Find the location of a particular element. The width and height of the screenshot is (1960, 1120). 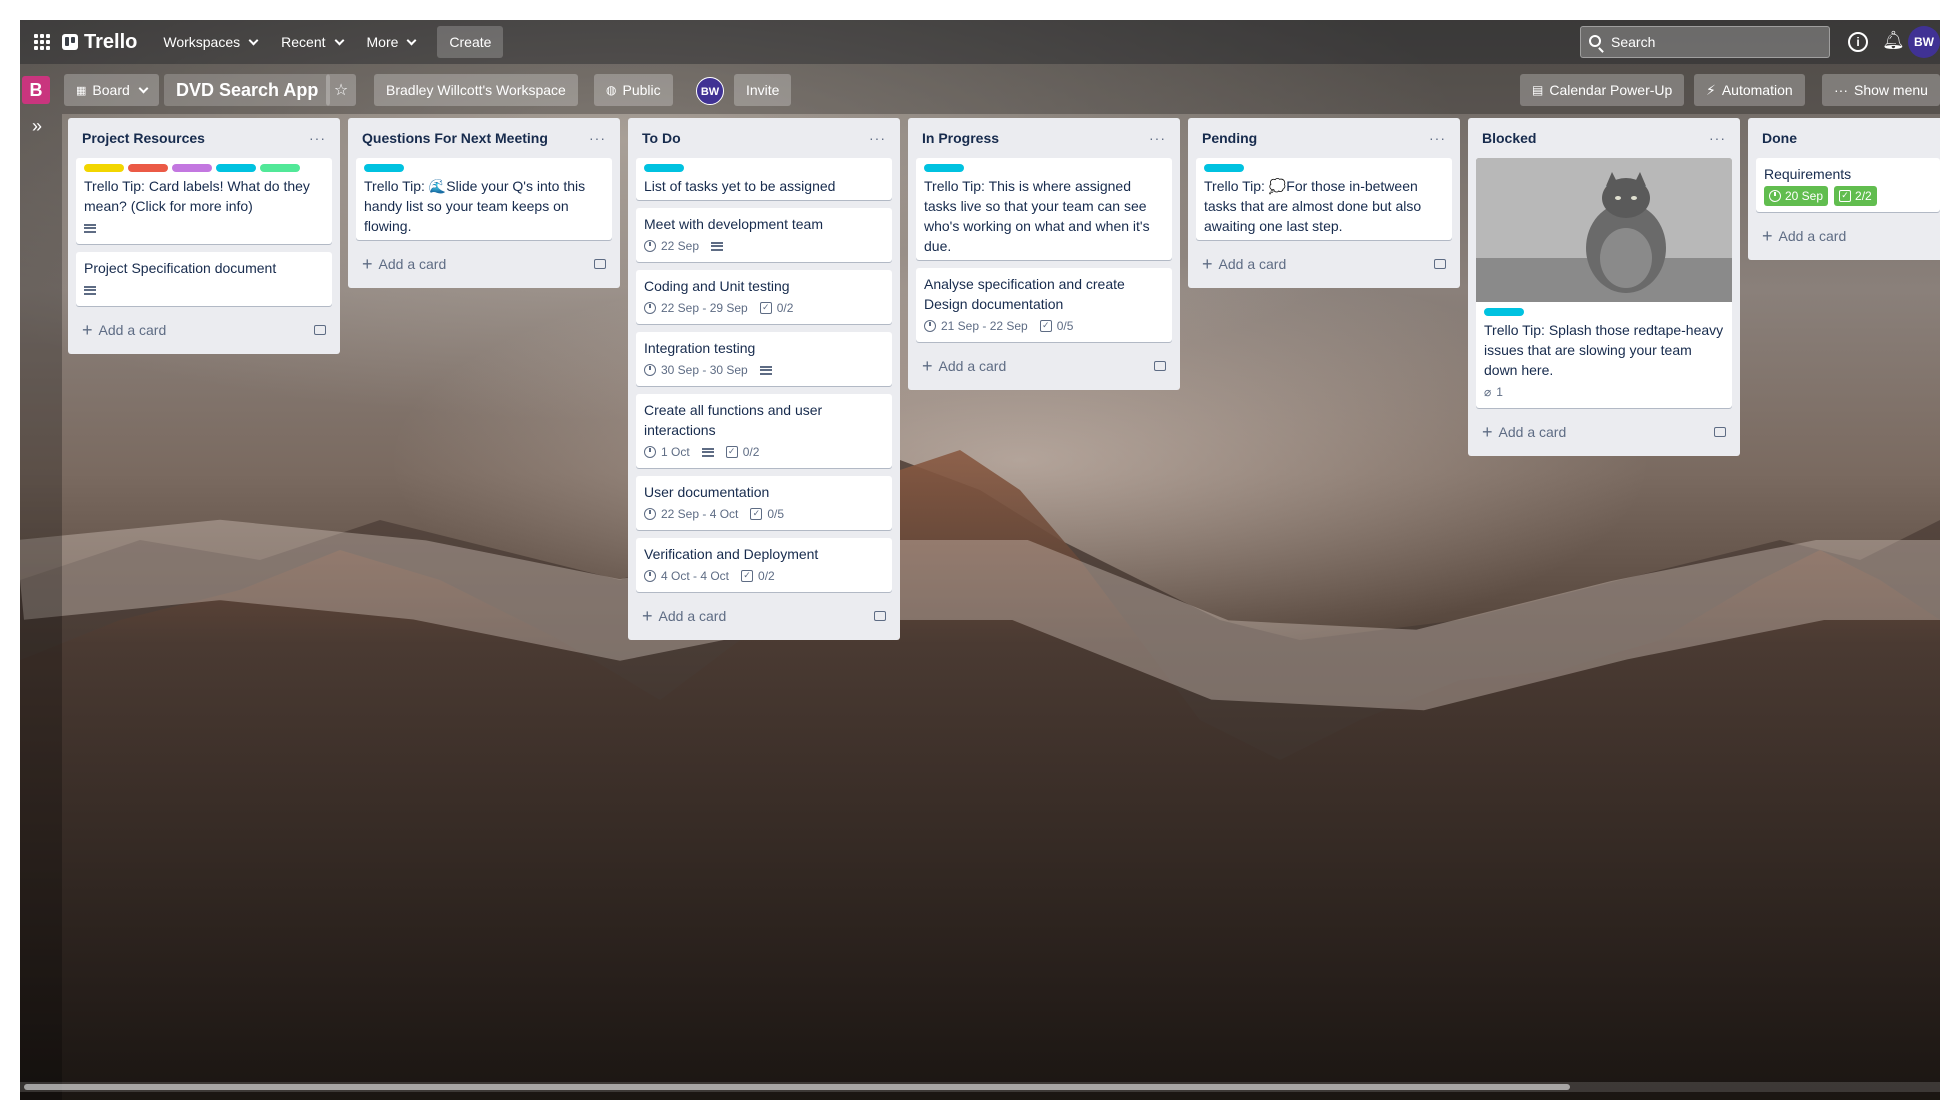

attachment-badge: ⌀ 1 is located at coordinates (1493, 392).